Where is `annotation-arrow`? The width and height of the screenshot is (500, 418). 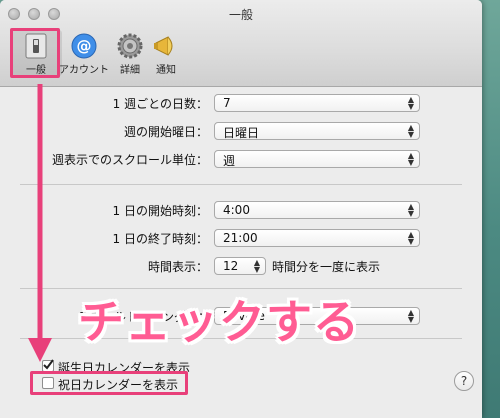
annotation-arrow is located at coordinates (40, 223).